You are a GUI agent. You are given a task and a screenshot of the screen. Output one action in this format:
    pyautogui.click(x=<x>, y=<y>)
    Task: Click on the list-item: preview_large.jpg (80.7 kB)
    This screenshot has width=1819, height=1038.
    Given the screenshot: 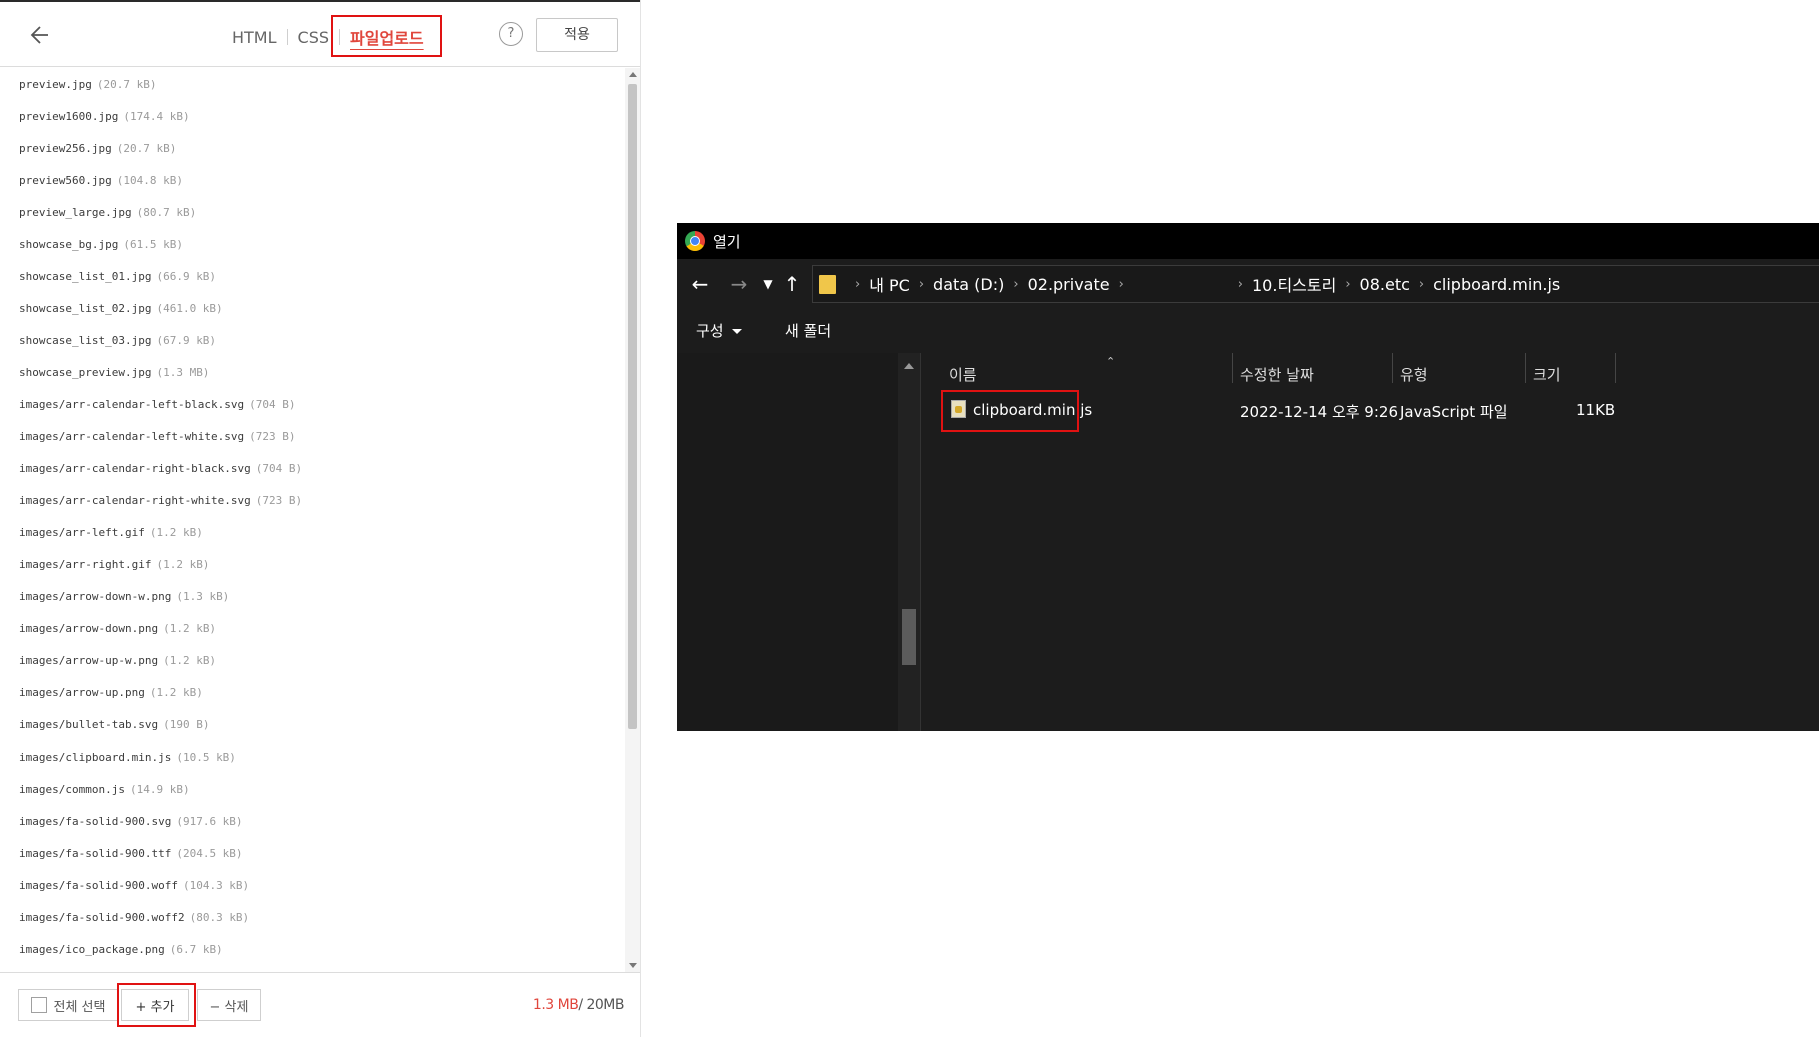 What is the action you would take?
    pyautogui.click(x=312, y=212)
    